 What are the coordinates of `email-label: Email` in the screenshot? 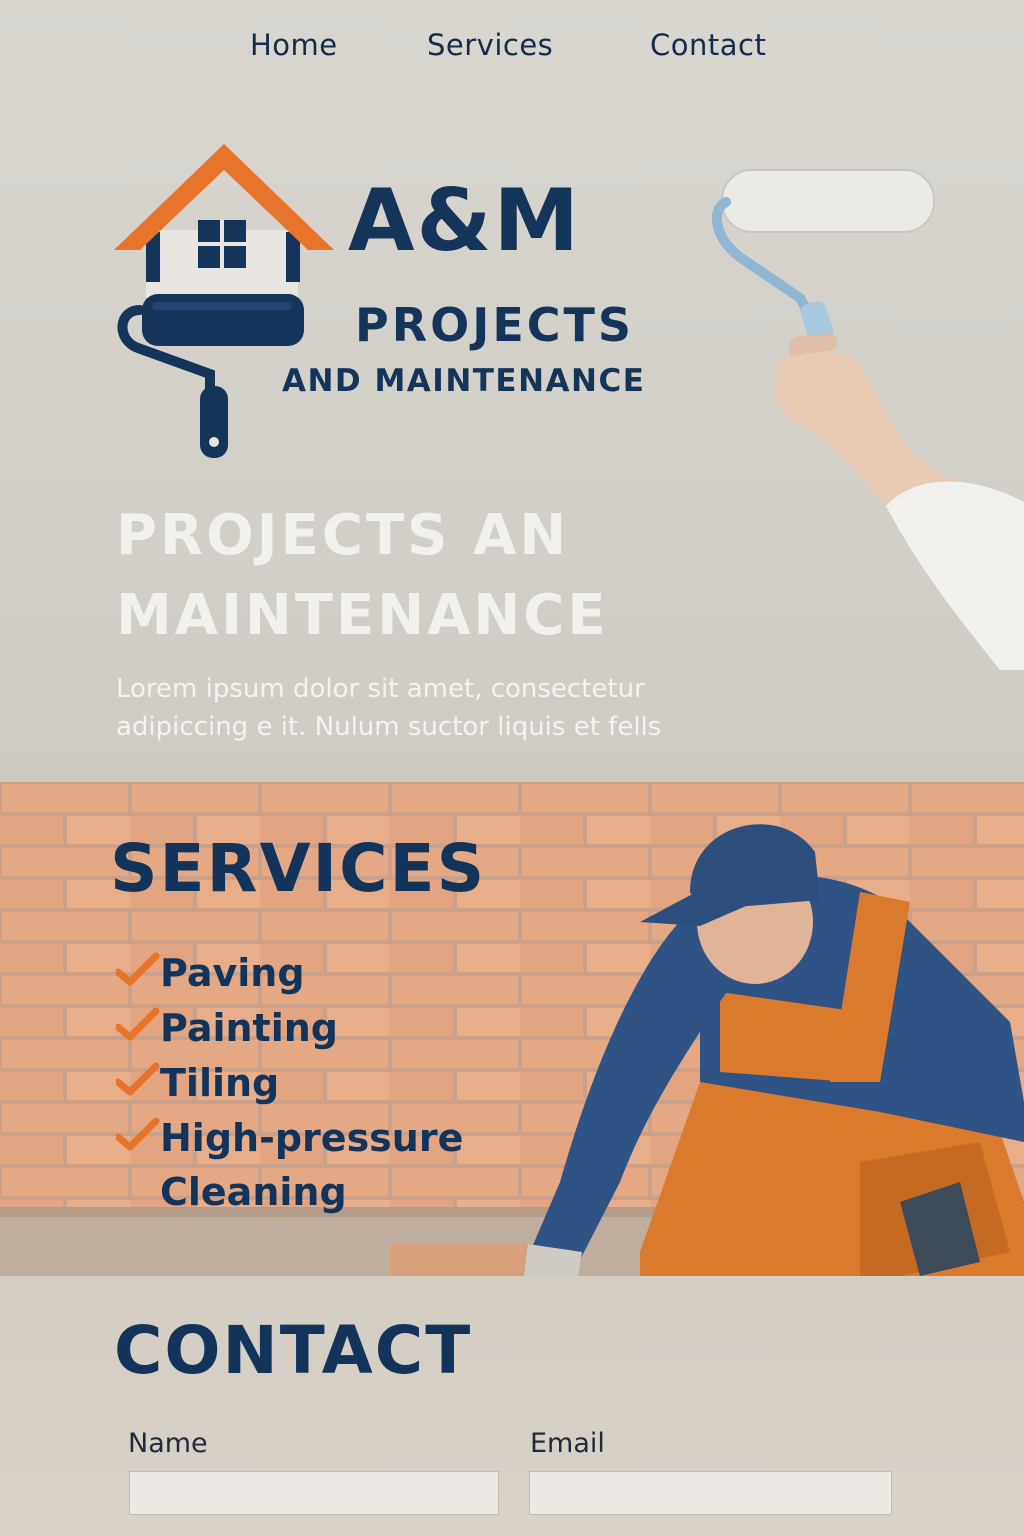 It's located at (567, 1443).